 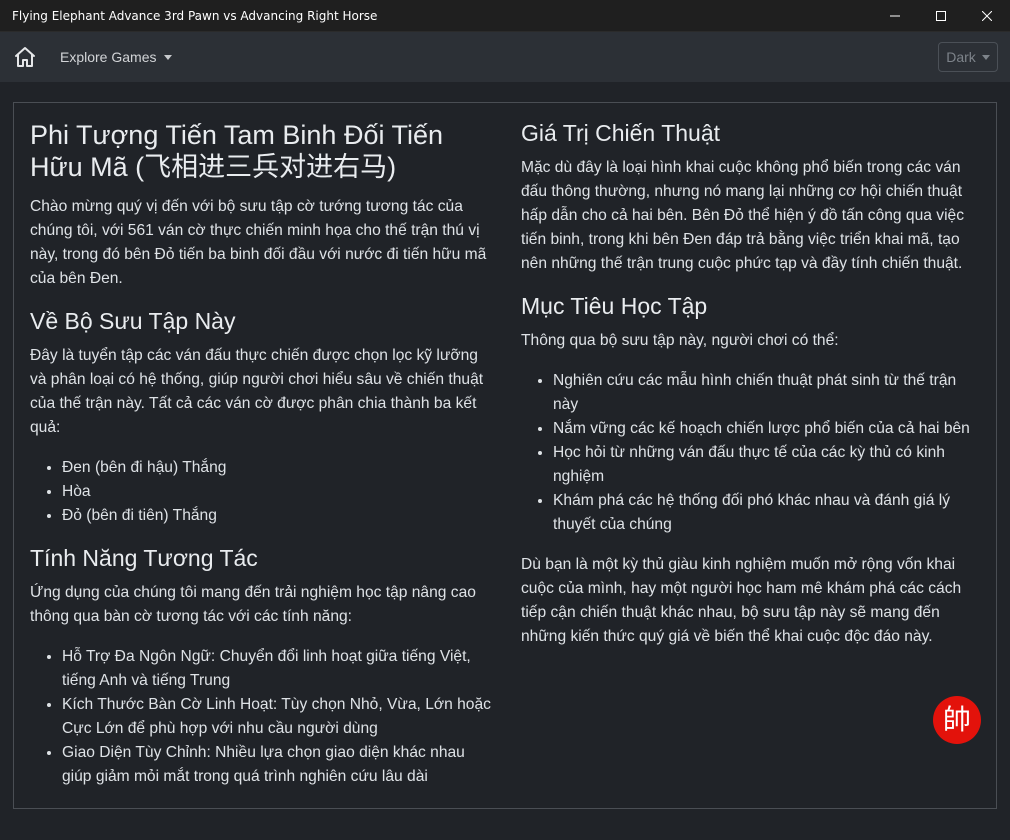 I want to click on about-heading: Về Bộ Sưu Tập Này, so click(x=133, y=321).